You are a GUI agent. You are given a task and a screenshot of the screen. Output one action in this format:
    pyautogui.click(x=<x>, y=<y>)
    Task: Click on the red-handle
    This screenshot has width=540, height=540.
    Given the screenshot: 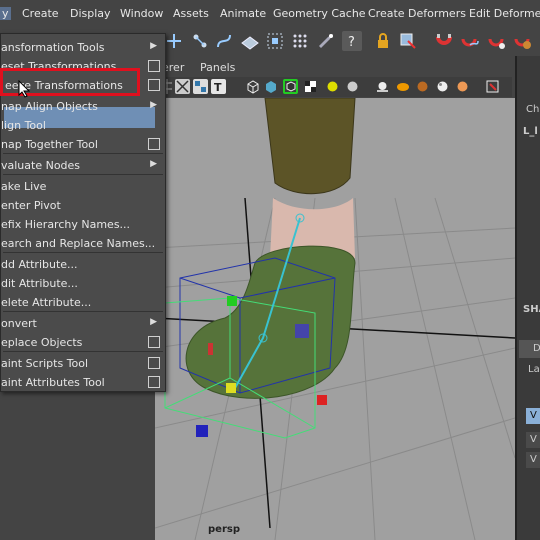 What is the action you would take?
    pyautogui.click(x=322, y=400)
    